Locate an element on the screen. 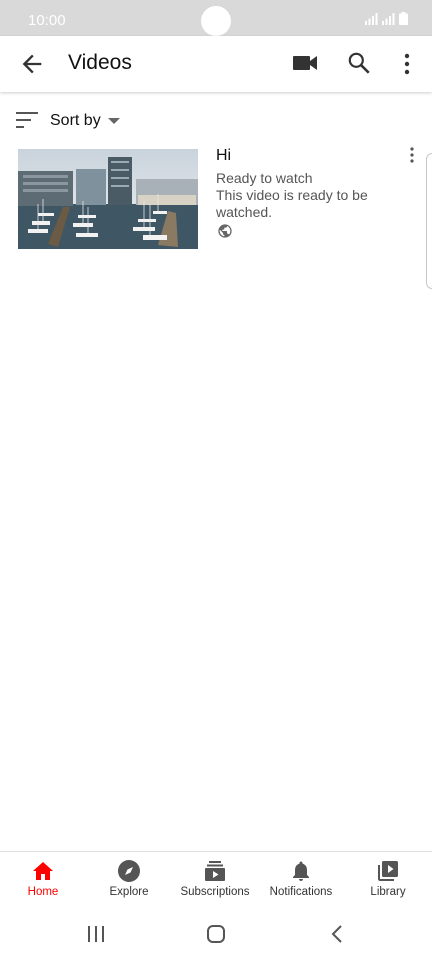 Image resolution: width=432 pixels, height=960 pixels. more-options-button is located at coordinates (407, 64).